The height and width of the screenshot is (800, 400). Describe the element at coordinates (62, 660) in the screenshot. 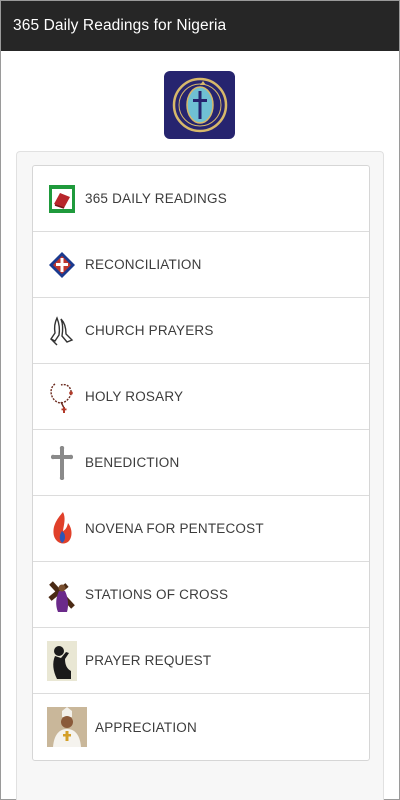

I see `kneeling-prayer-icon` at that location.